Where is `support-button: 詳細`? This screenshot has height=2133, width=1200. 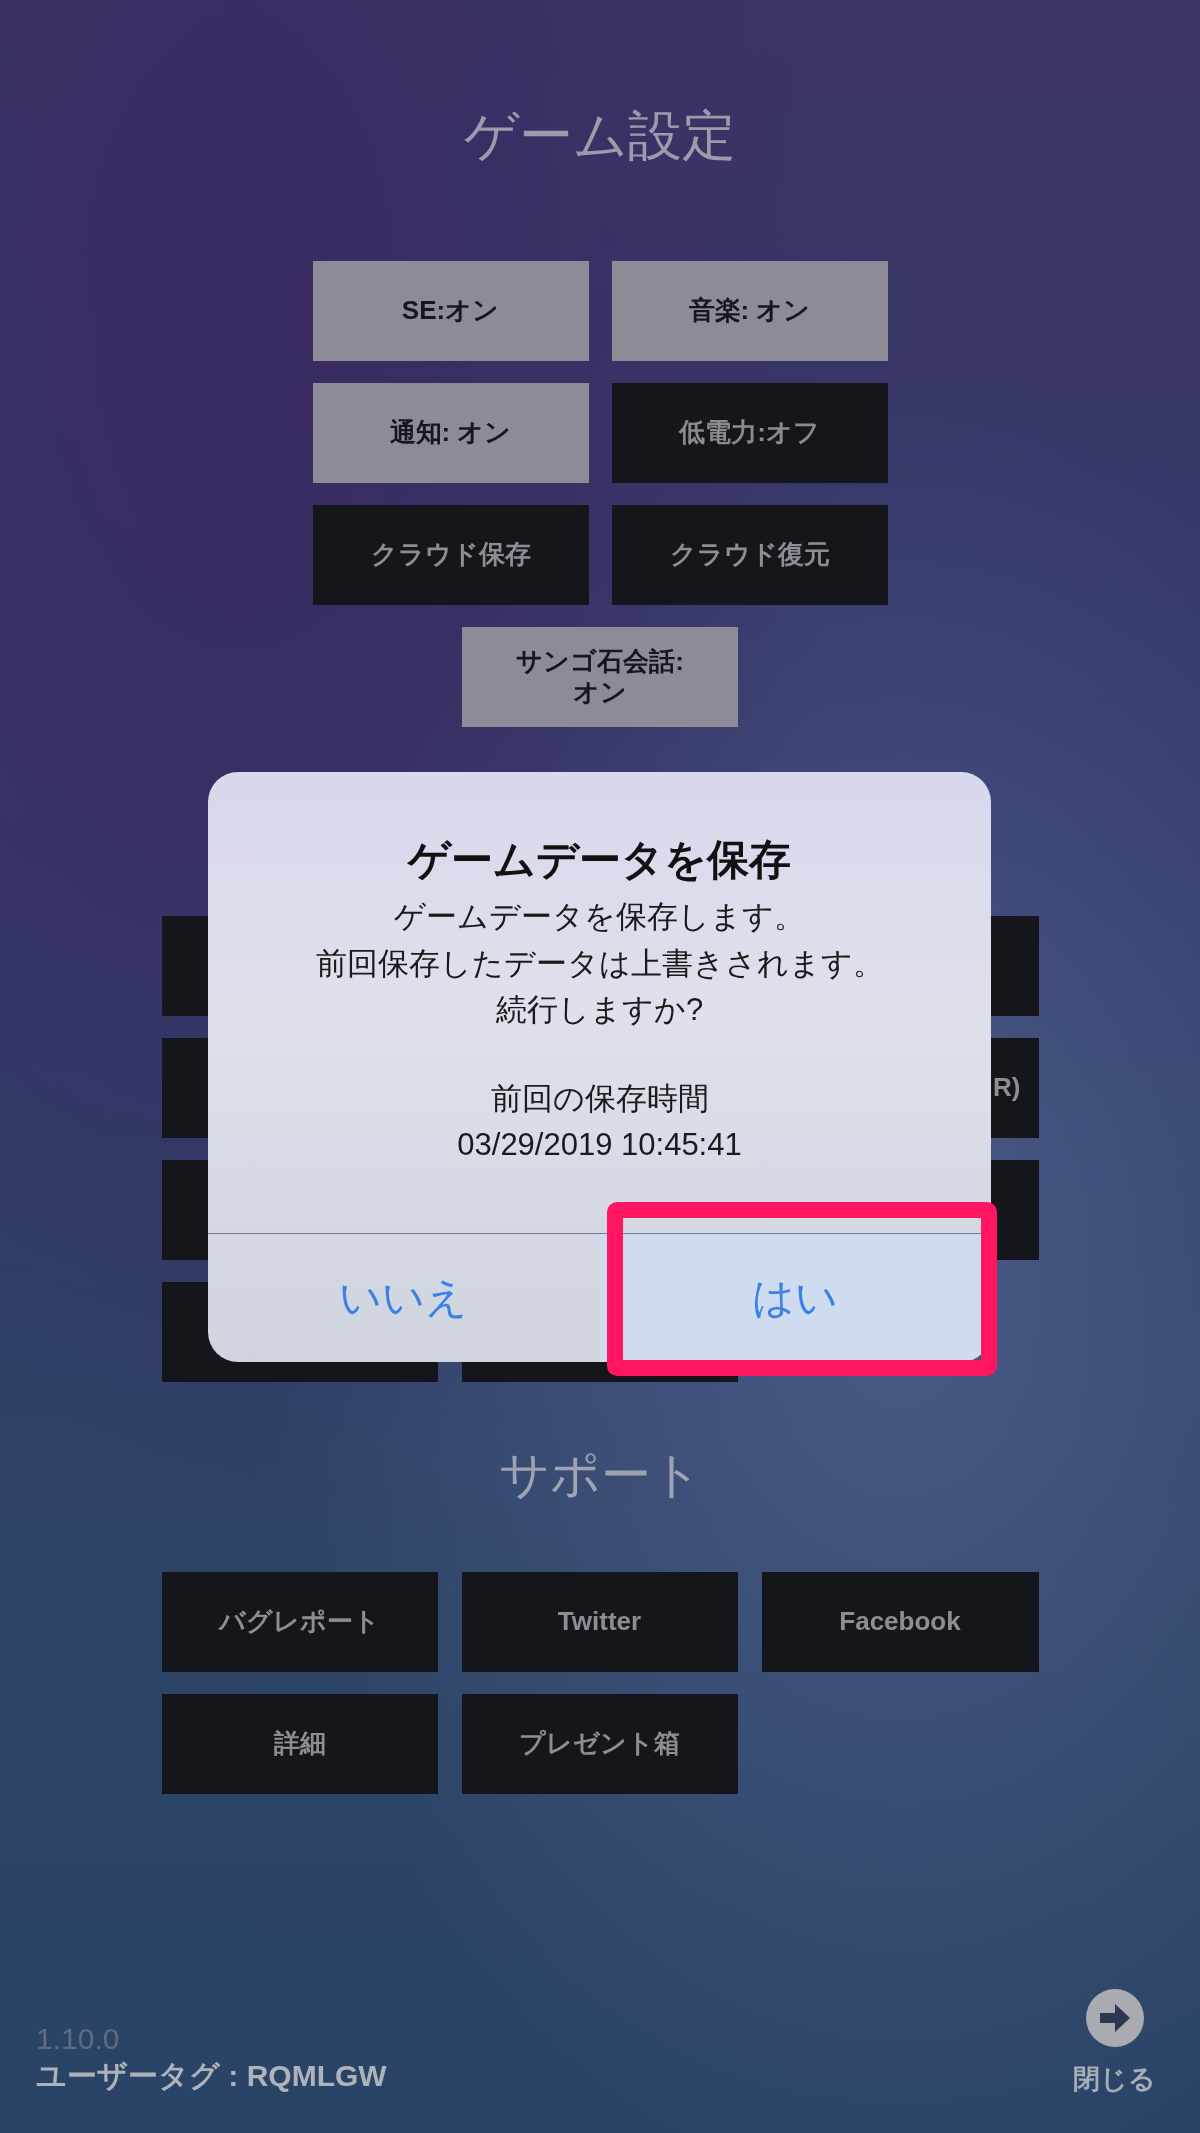
support-button: 詳細 is located at coordinates (299, 1744).